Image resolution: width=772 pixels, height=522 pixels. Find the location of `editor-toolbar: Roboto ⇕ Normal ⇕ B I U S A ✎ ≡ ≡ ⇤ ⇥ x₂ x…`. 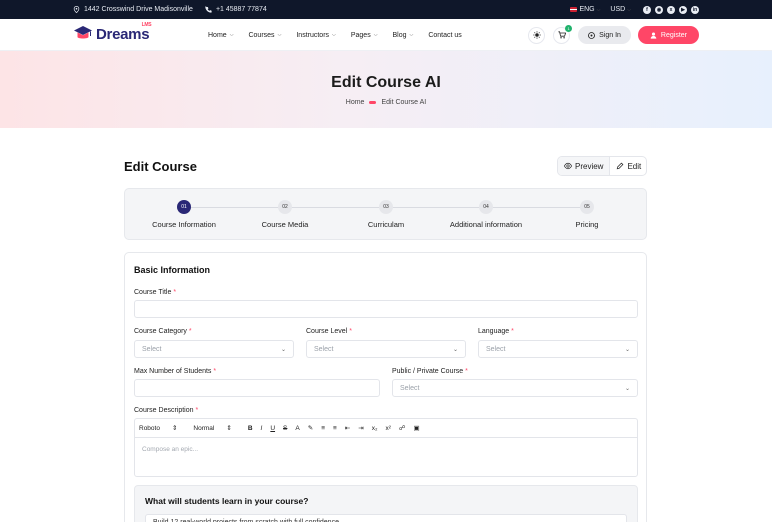

editor-toolbar: Roboto ⇕ Normal ⇕ B I U S A ✎ ≡ ≡ ⇤ ⇥ x₂ x… is located at coordinates (386, 428).